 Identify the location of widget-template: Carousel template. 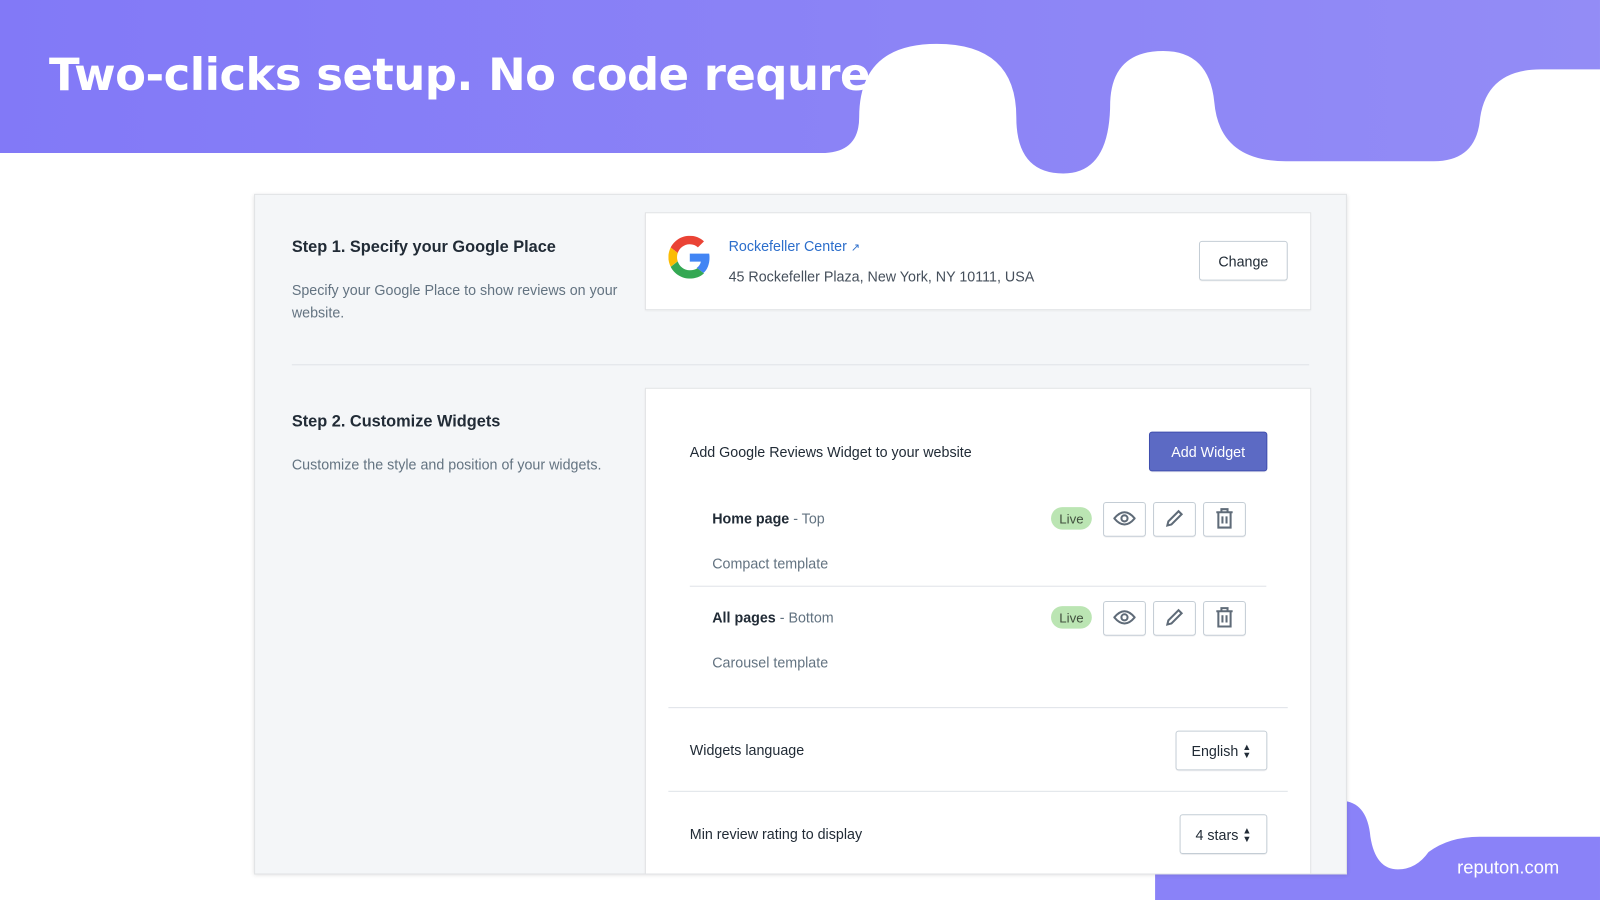
(770, 662).